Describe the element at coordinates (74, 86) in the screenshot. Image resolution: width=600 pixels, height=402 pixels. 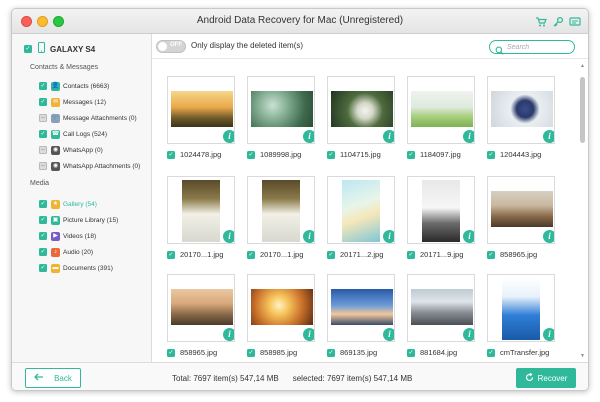
I see `sidebar-item: ✓ 👤 Contacts (6663)` at that location.